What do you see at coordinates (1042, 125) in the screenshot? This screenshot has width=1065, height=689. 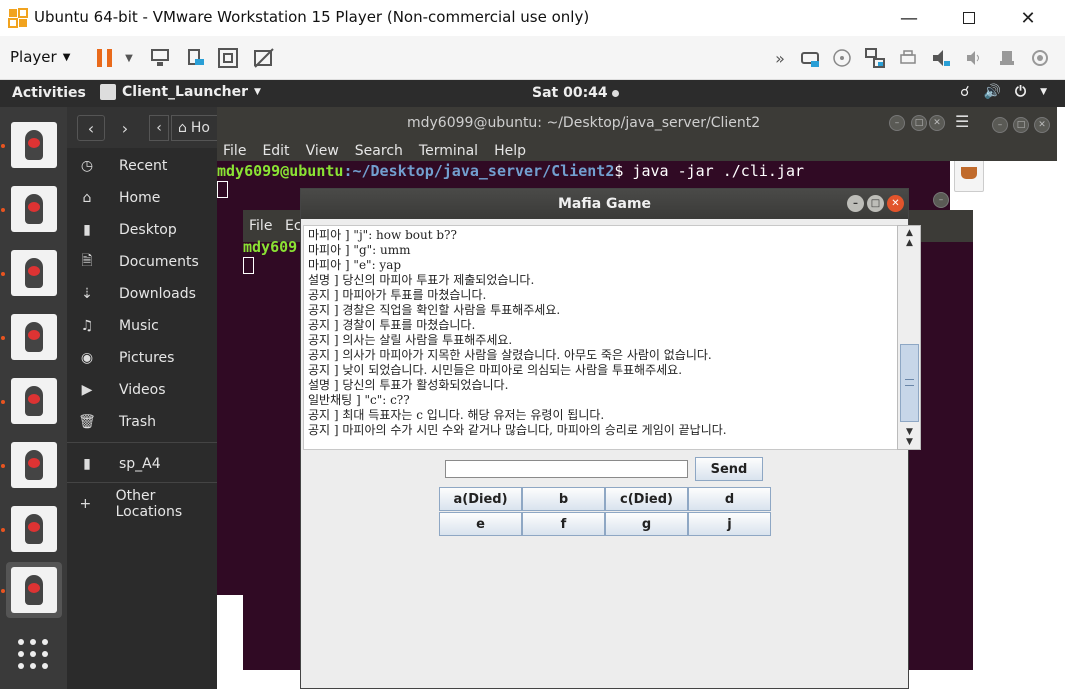 I see `files-close-button: ✕` at bounding box center [1042, 125].